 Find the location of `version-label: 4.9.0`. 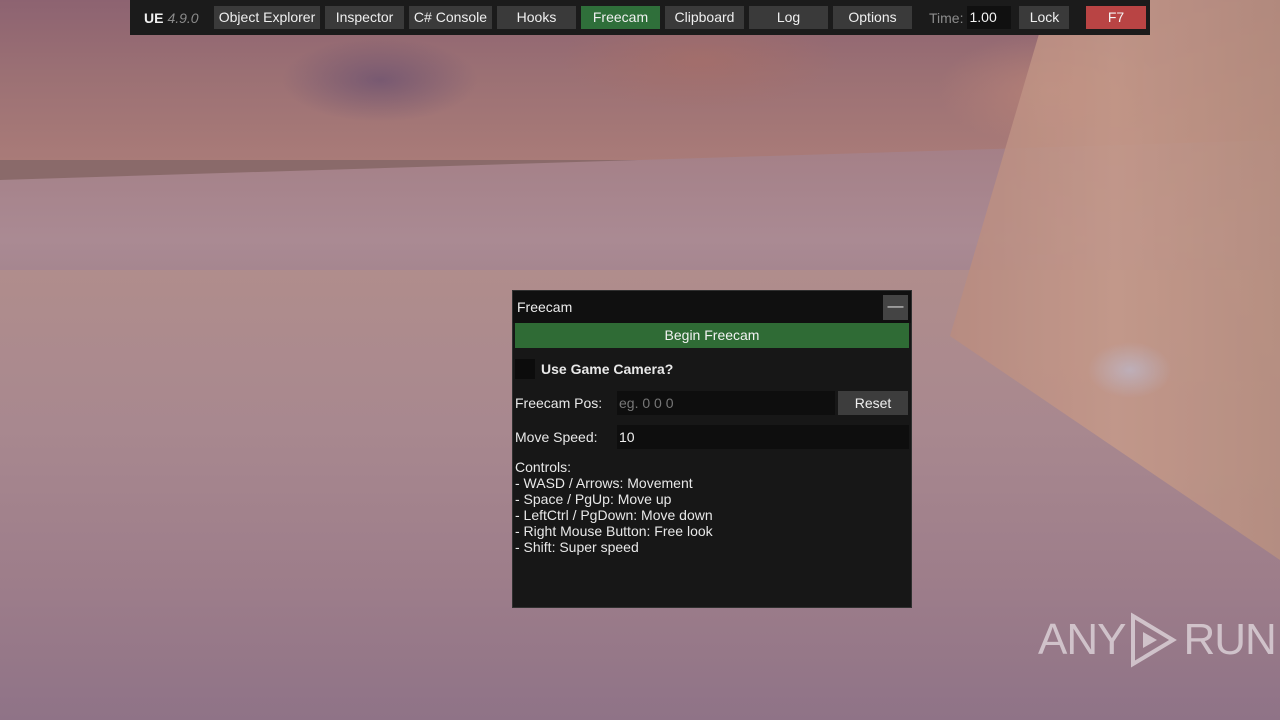

version-label: 4.9.0 is located at coordinates (183, 17).